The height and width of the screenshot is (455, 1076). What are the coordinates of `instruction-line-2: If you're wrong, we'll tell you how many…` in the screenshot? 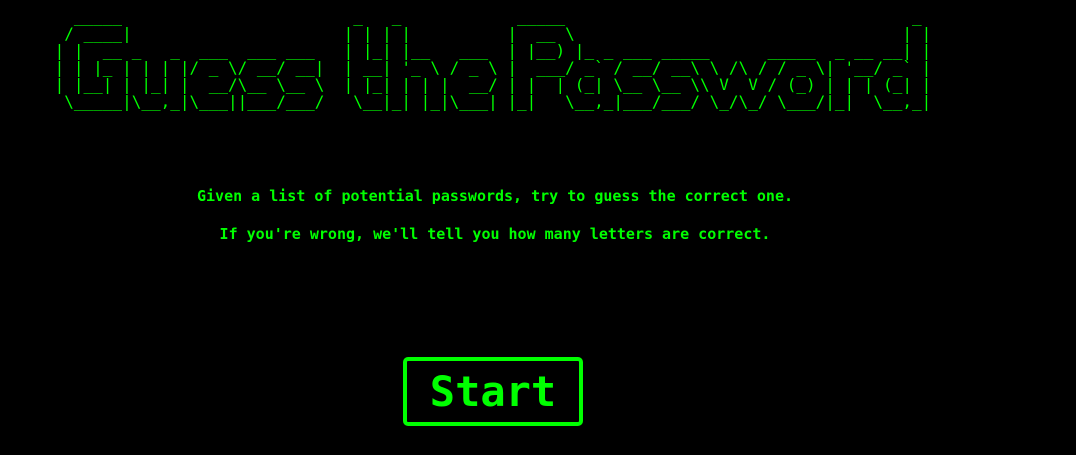 It's located at (495, 234).